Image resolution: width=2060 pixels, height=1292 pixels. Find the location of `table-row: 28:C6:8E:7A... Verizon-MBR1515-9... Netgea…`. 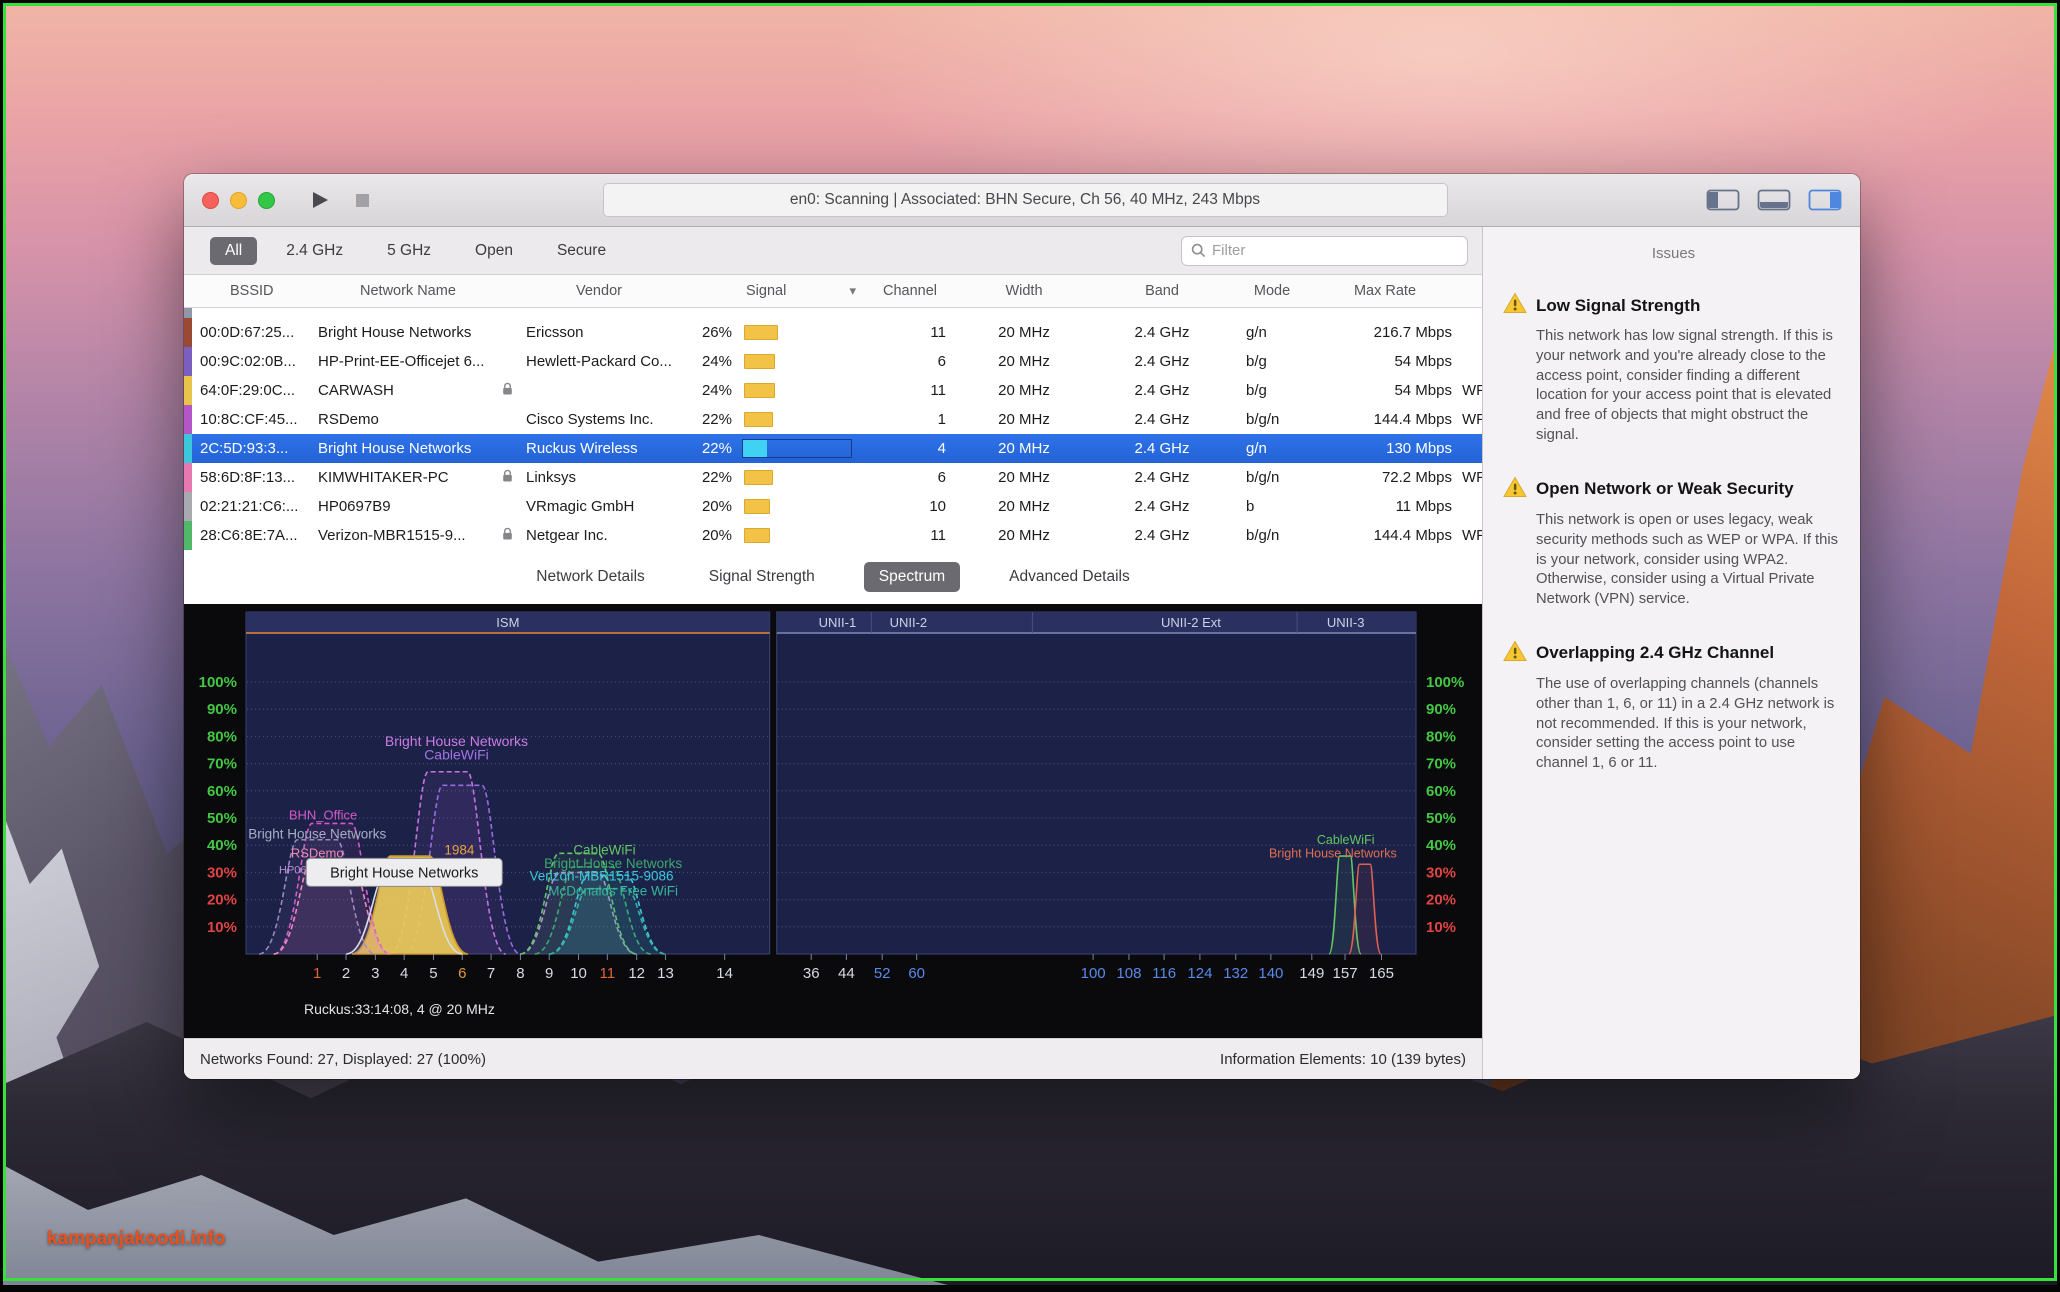

table-row: 28:C6:8E:7A... Verizon-MBR1515-9... Netgea… is located at coordinates (833, 535).